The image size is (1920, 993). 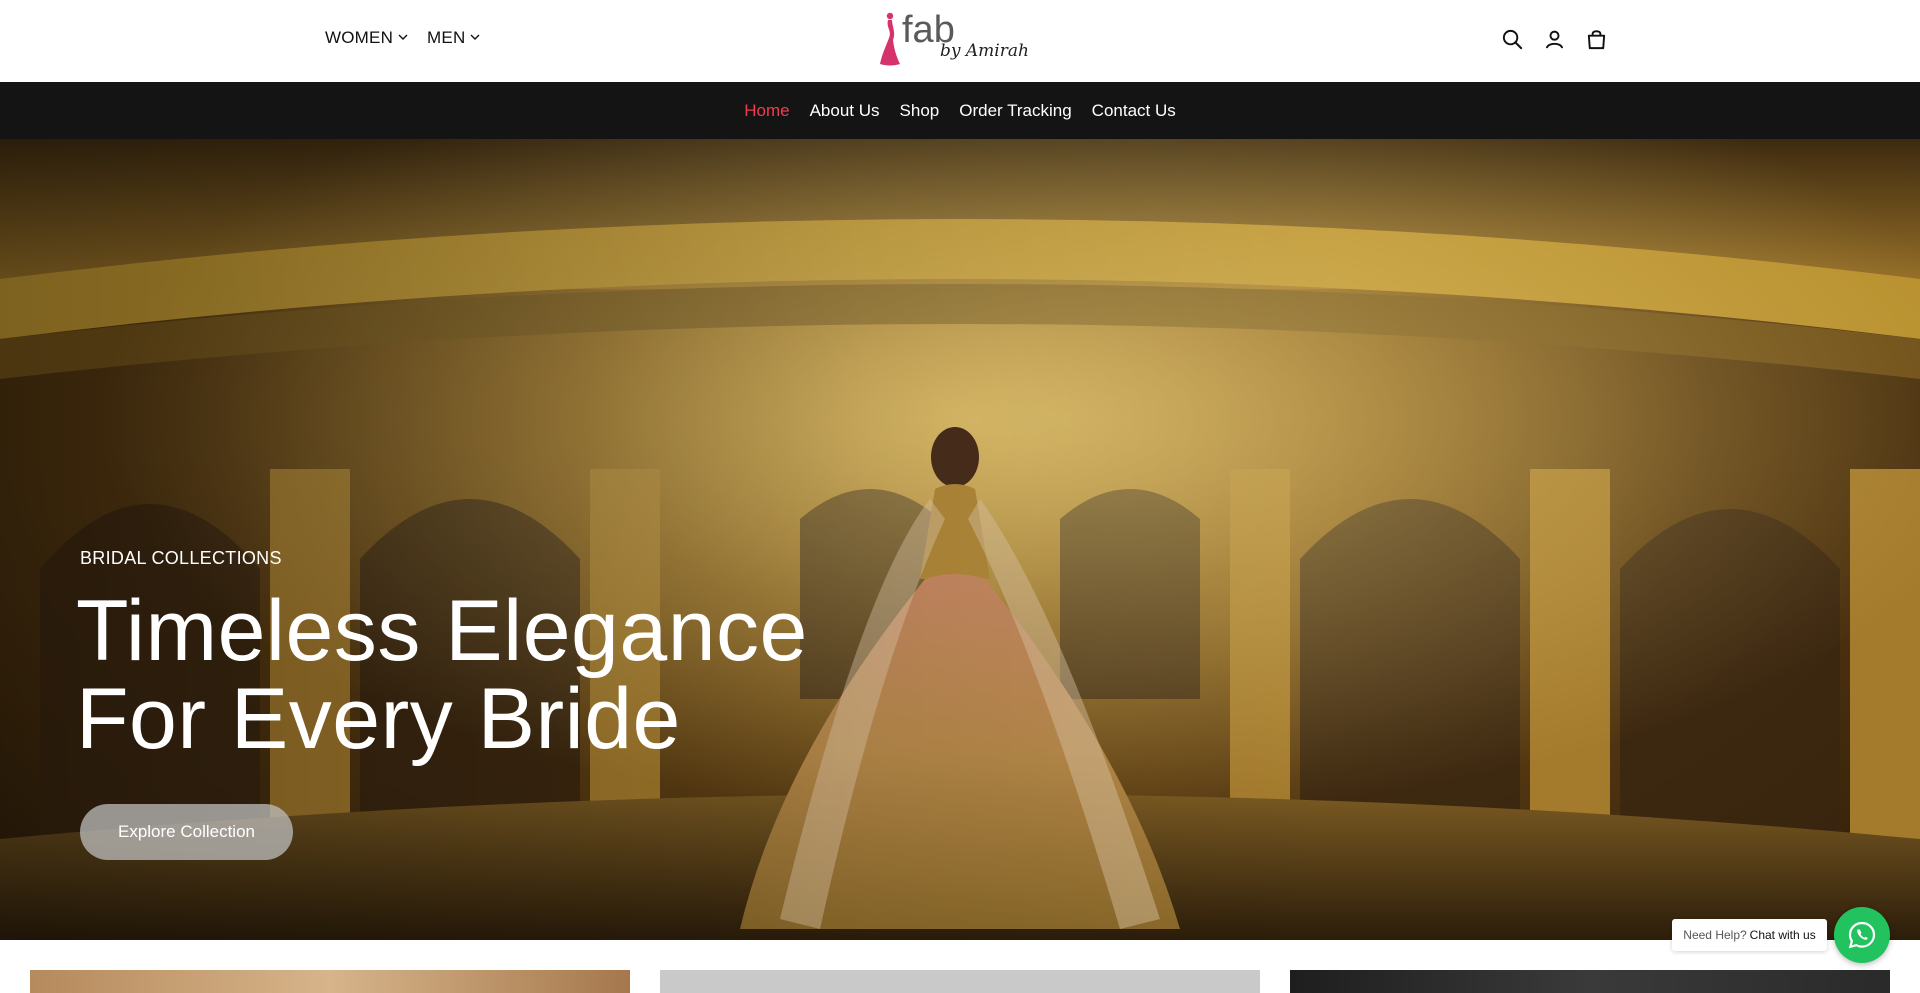 What do you see at coordinates (1783, 935) in the screenshot?
I see `chat-link: Chat with us` at bounding box center [1783, 935].